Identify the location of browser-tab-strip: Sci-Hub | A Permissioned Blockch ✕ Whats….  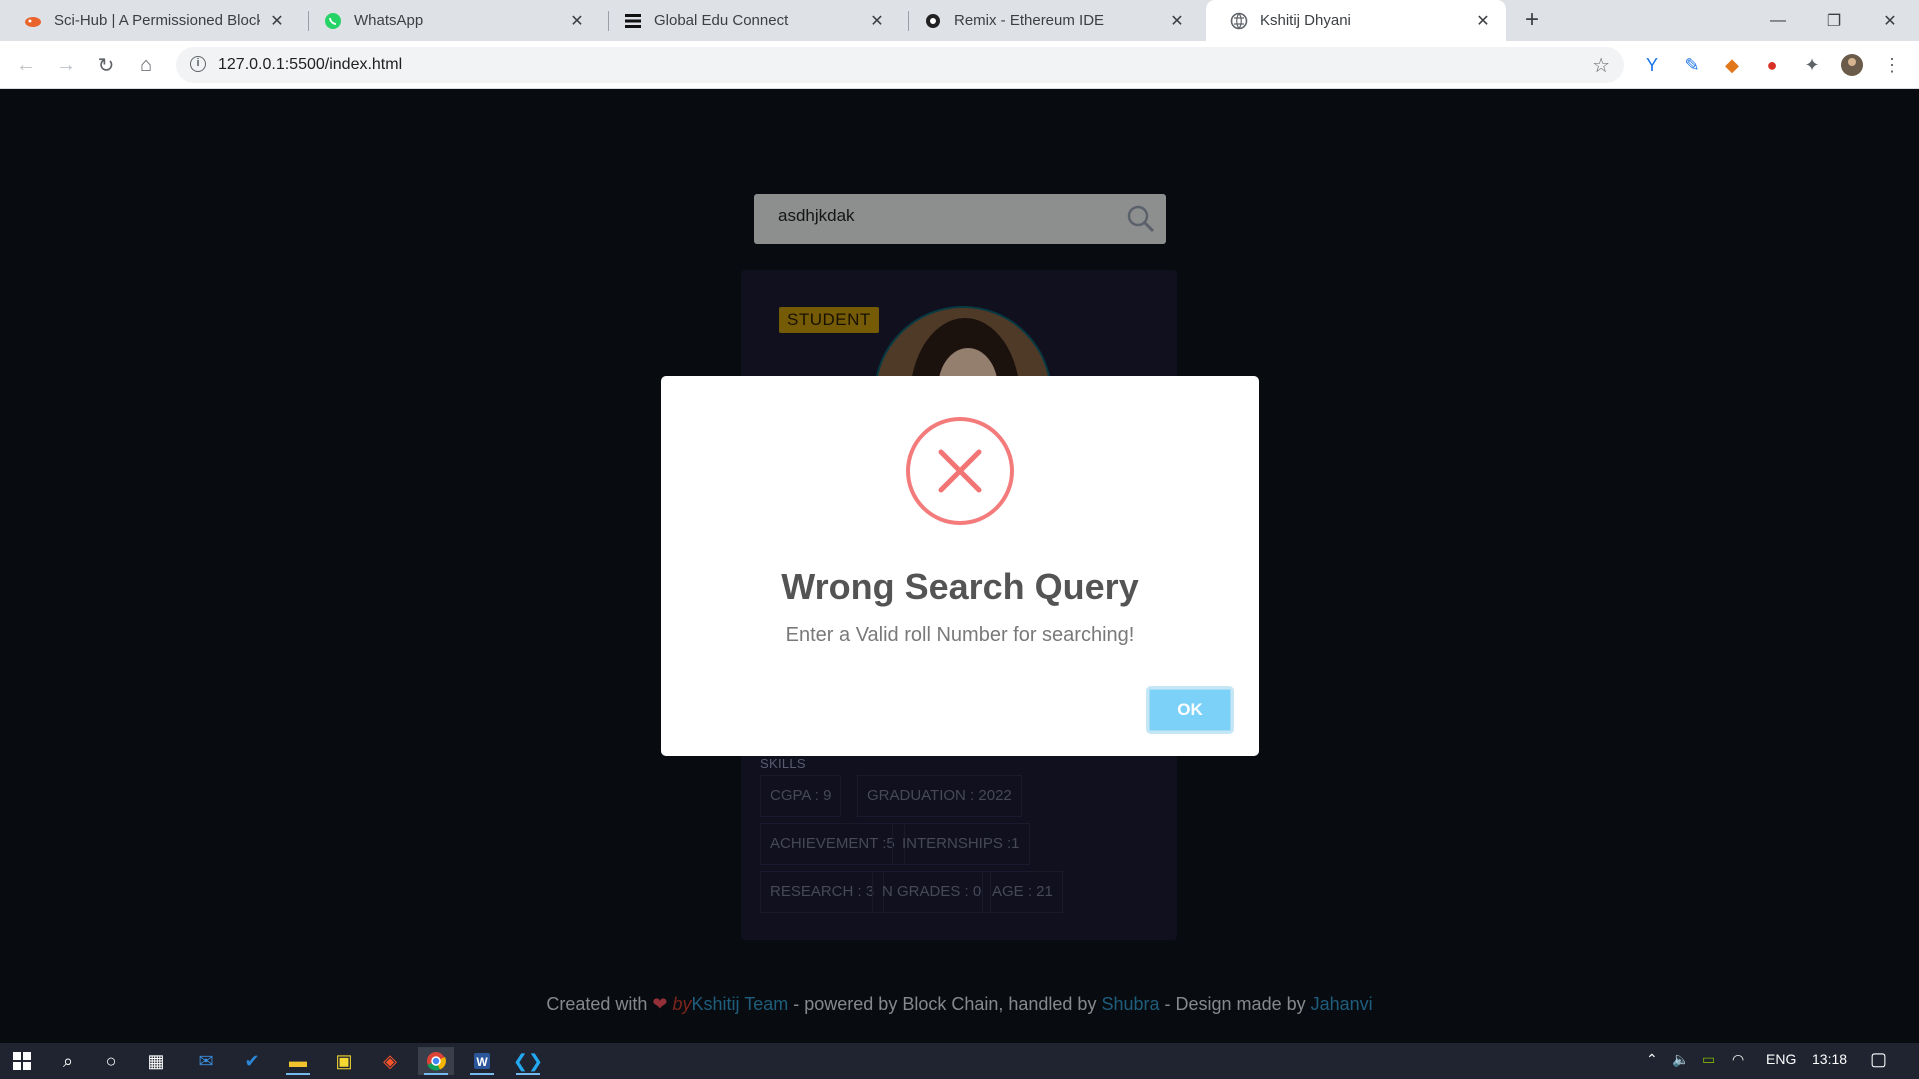
(959, 20).